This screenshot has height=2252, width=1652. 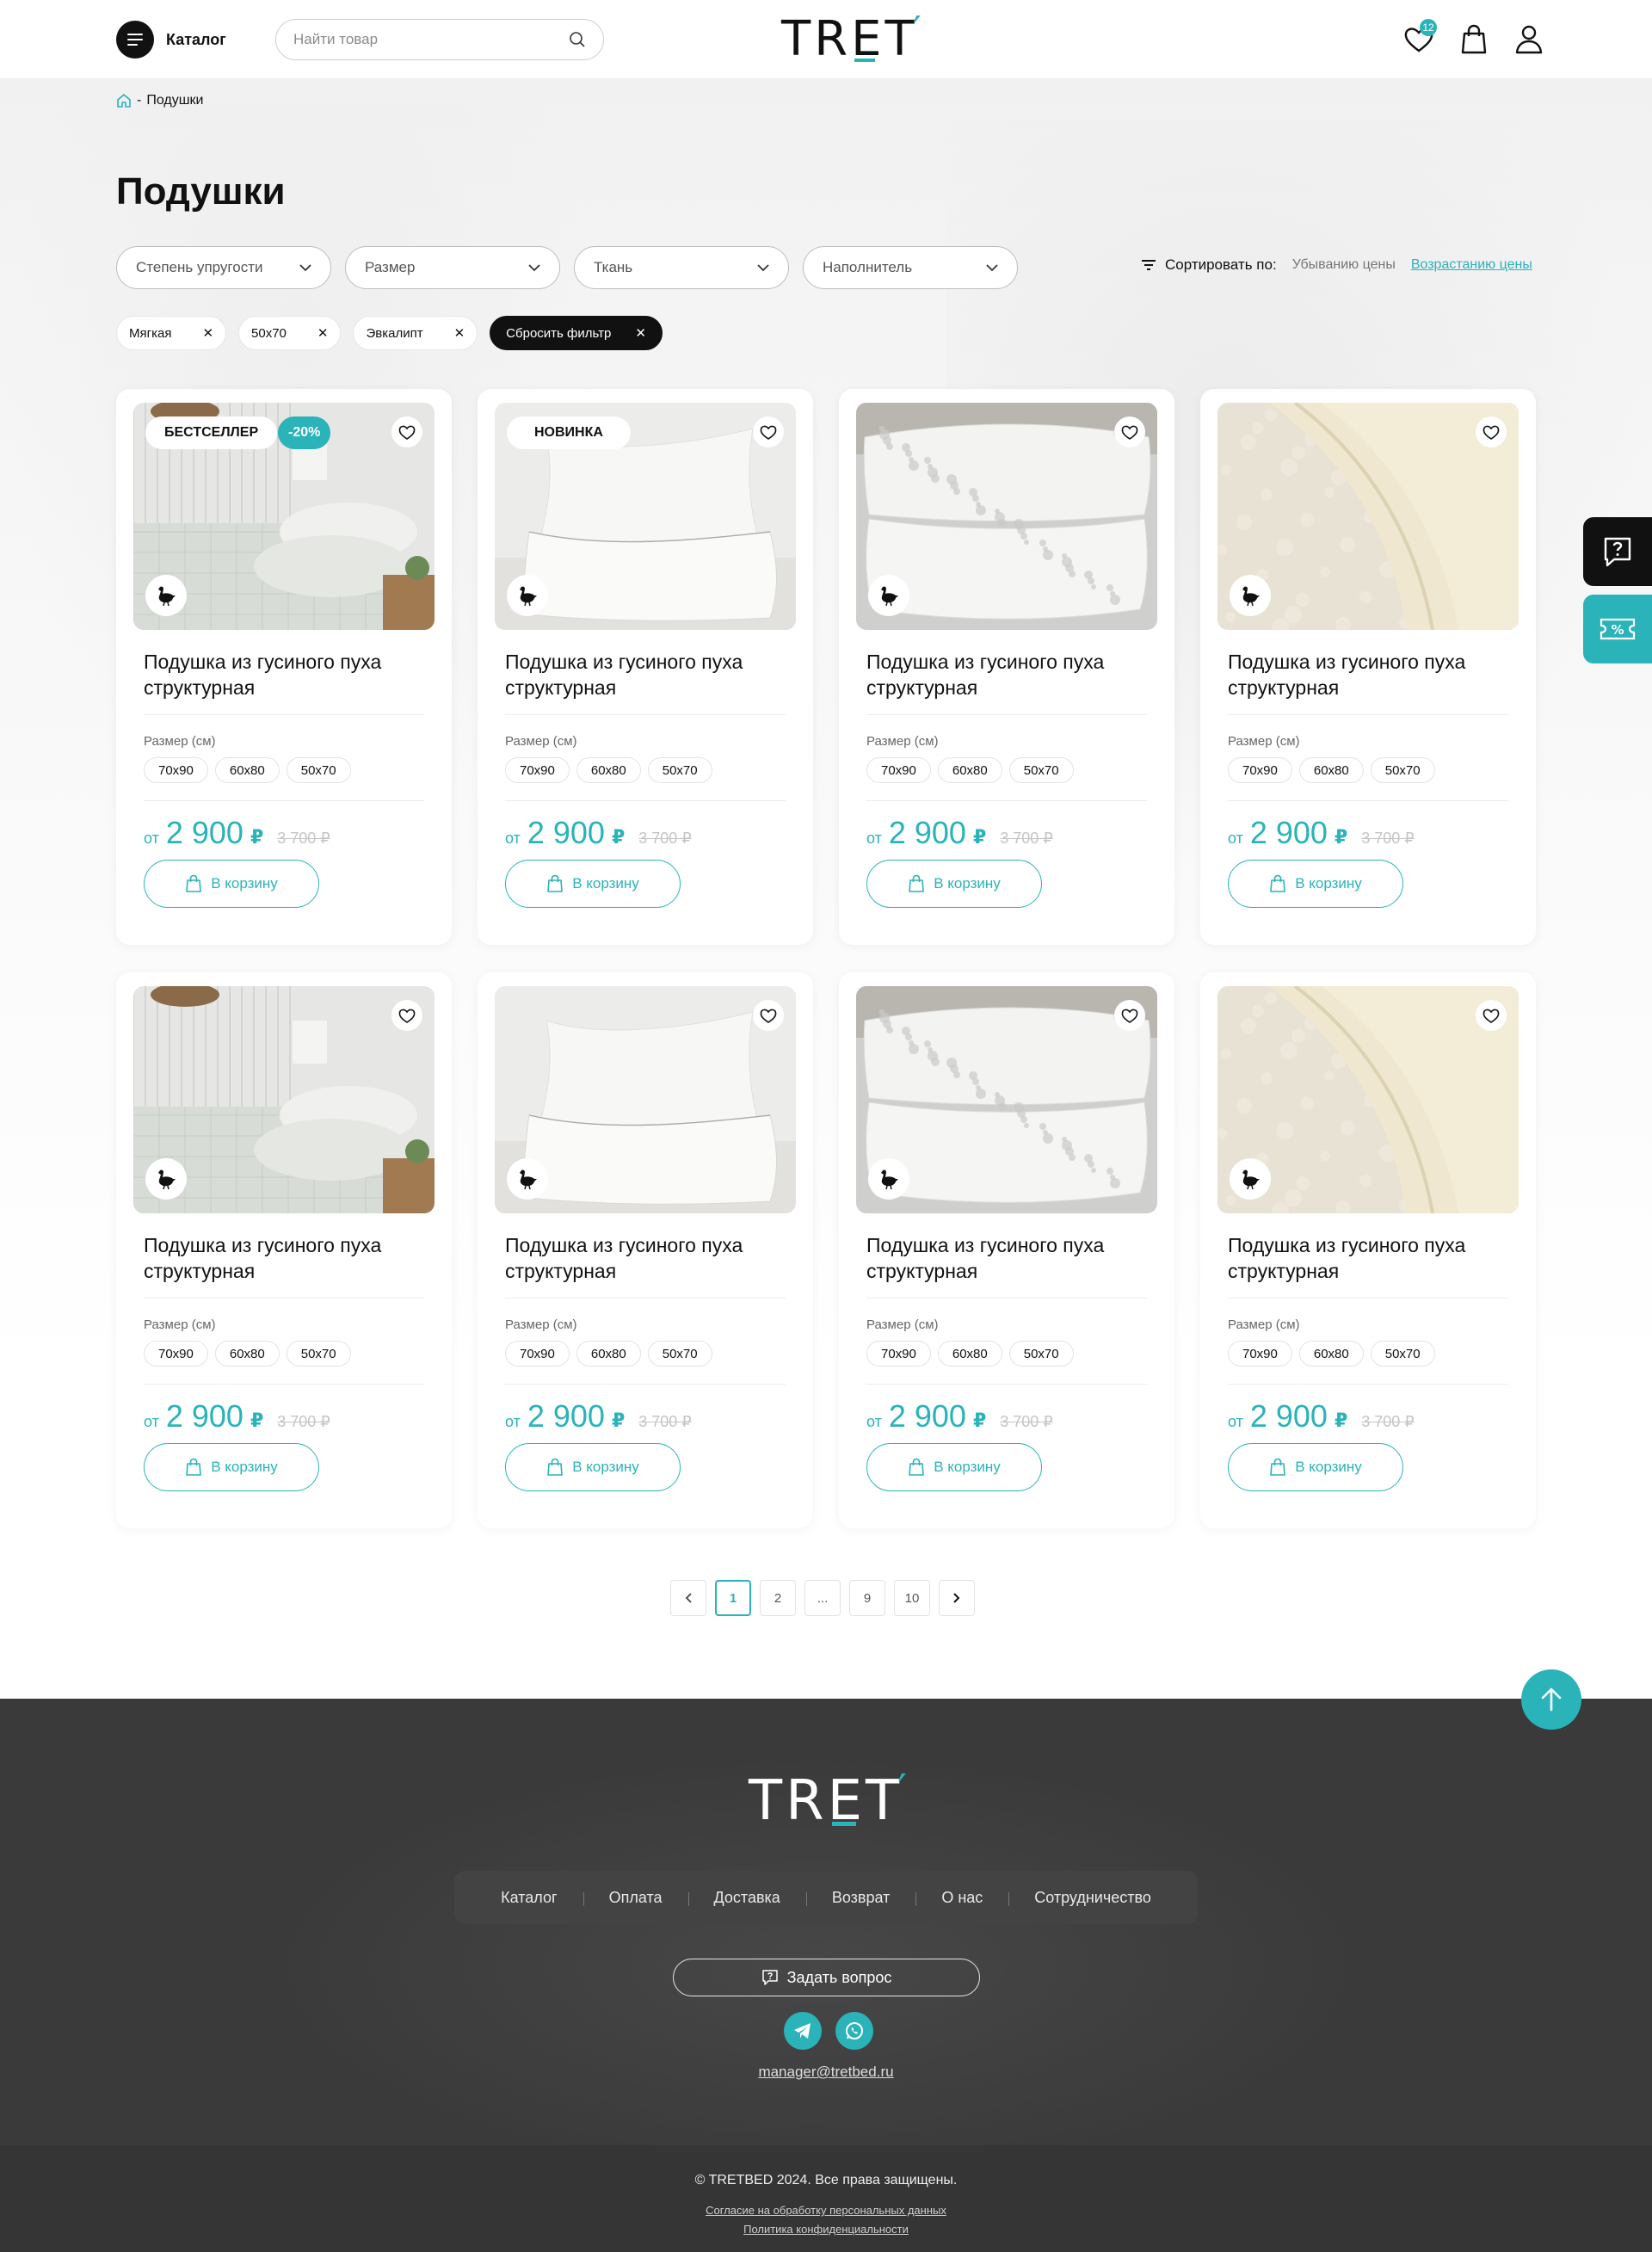 What do you see at coordinates (1092, 1898) in the screenshot?
I see `footer-link-partnership: Сотрудничество` at bounding box center [1092, 1898].